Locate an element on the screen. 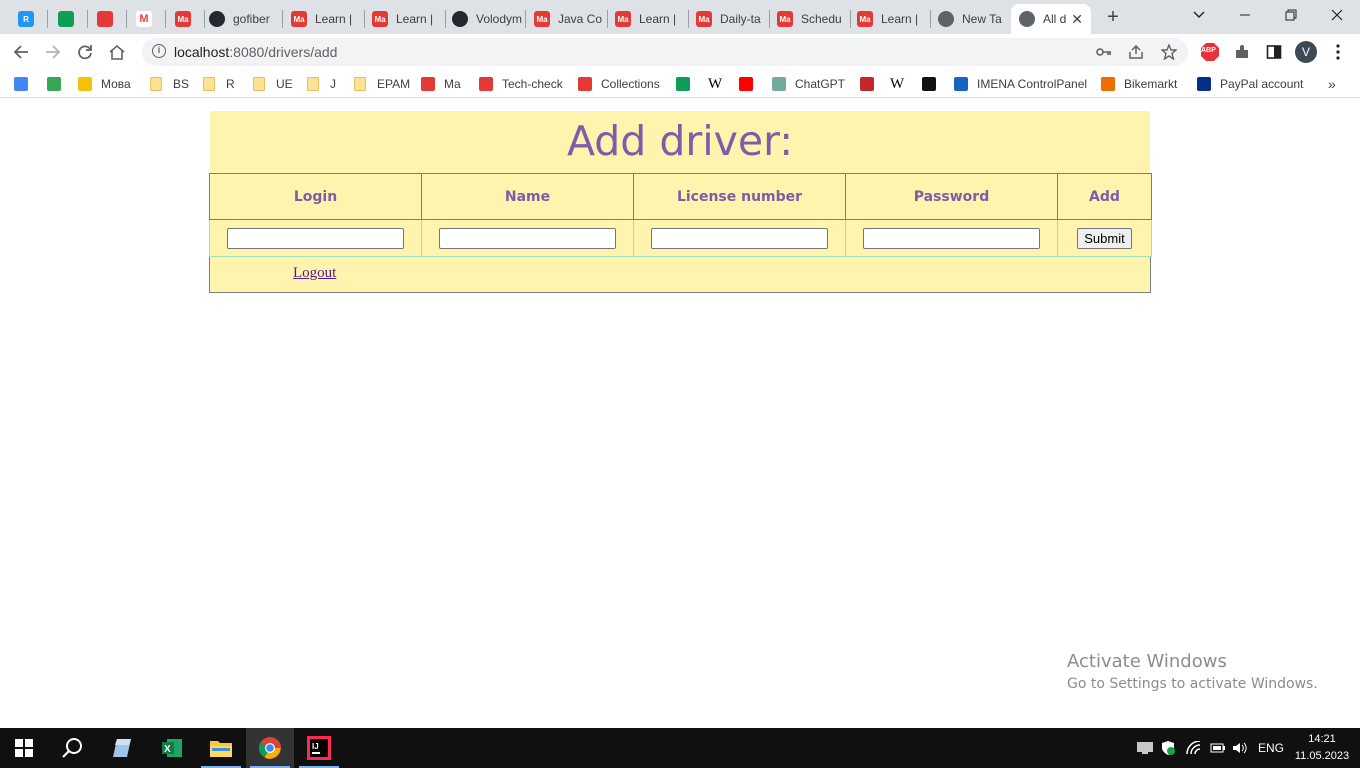 The image size is (1360, 768). home-button is located at coordinates (117, 52).